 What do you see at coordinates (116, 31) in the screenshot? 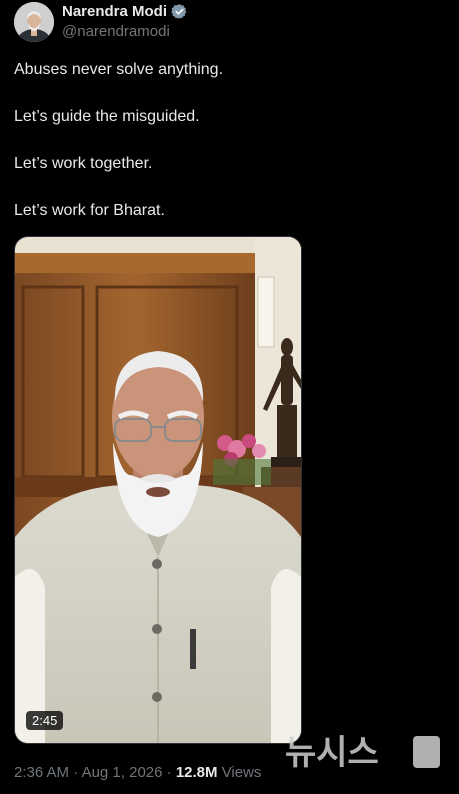
I see `author-handle: @narendramodi` at bounding box center [116, 31].